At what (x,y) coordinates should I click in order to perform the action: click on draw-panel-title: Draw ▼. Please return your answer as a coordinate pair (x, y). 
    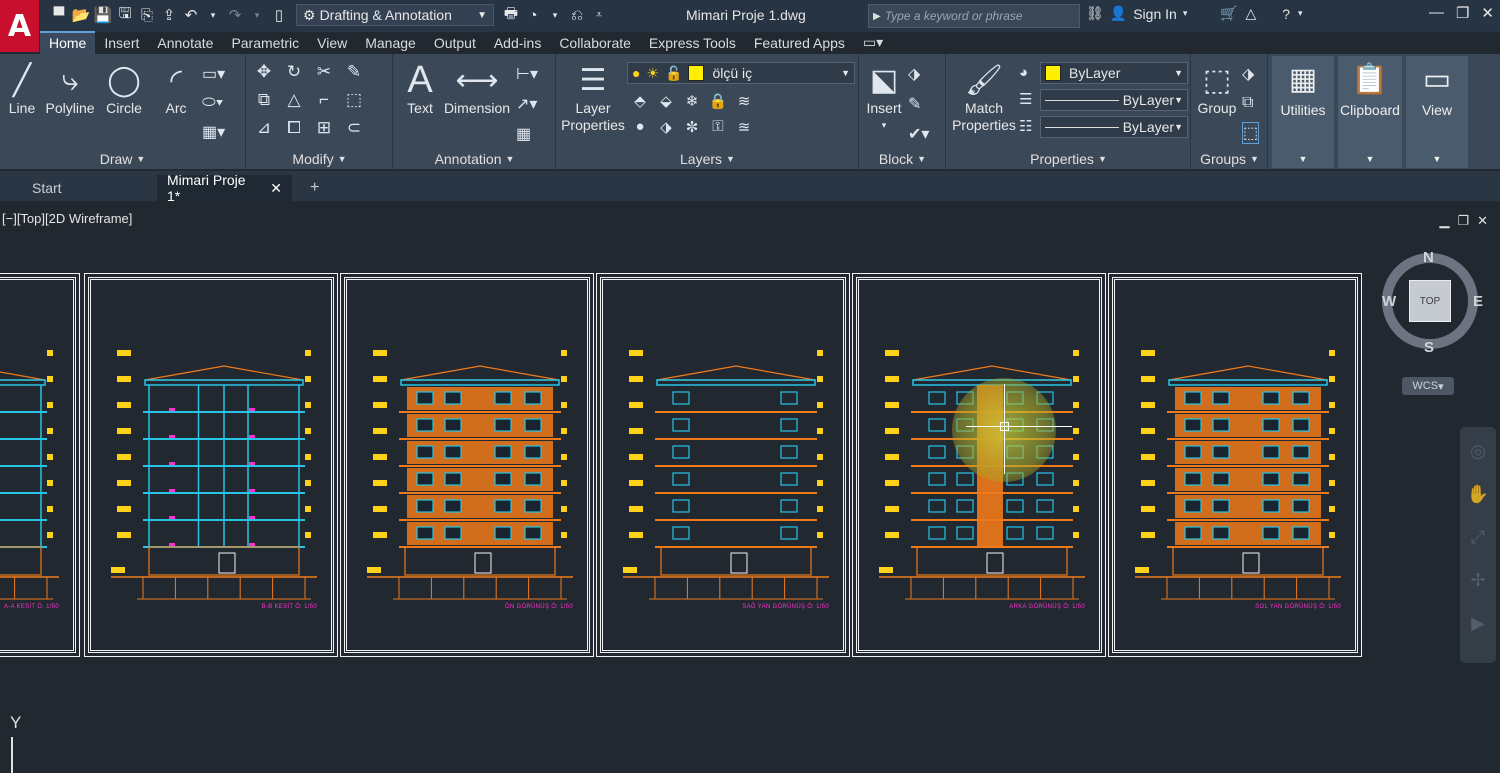
    Looking at the image, I should click on (122, 159).